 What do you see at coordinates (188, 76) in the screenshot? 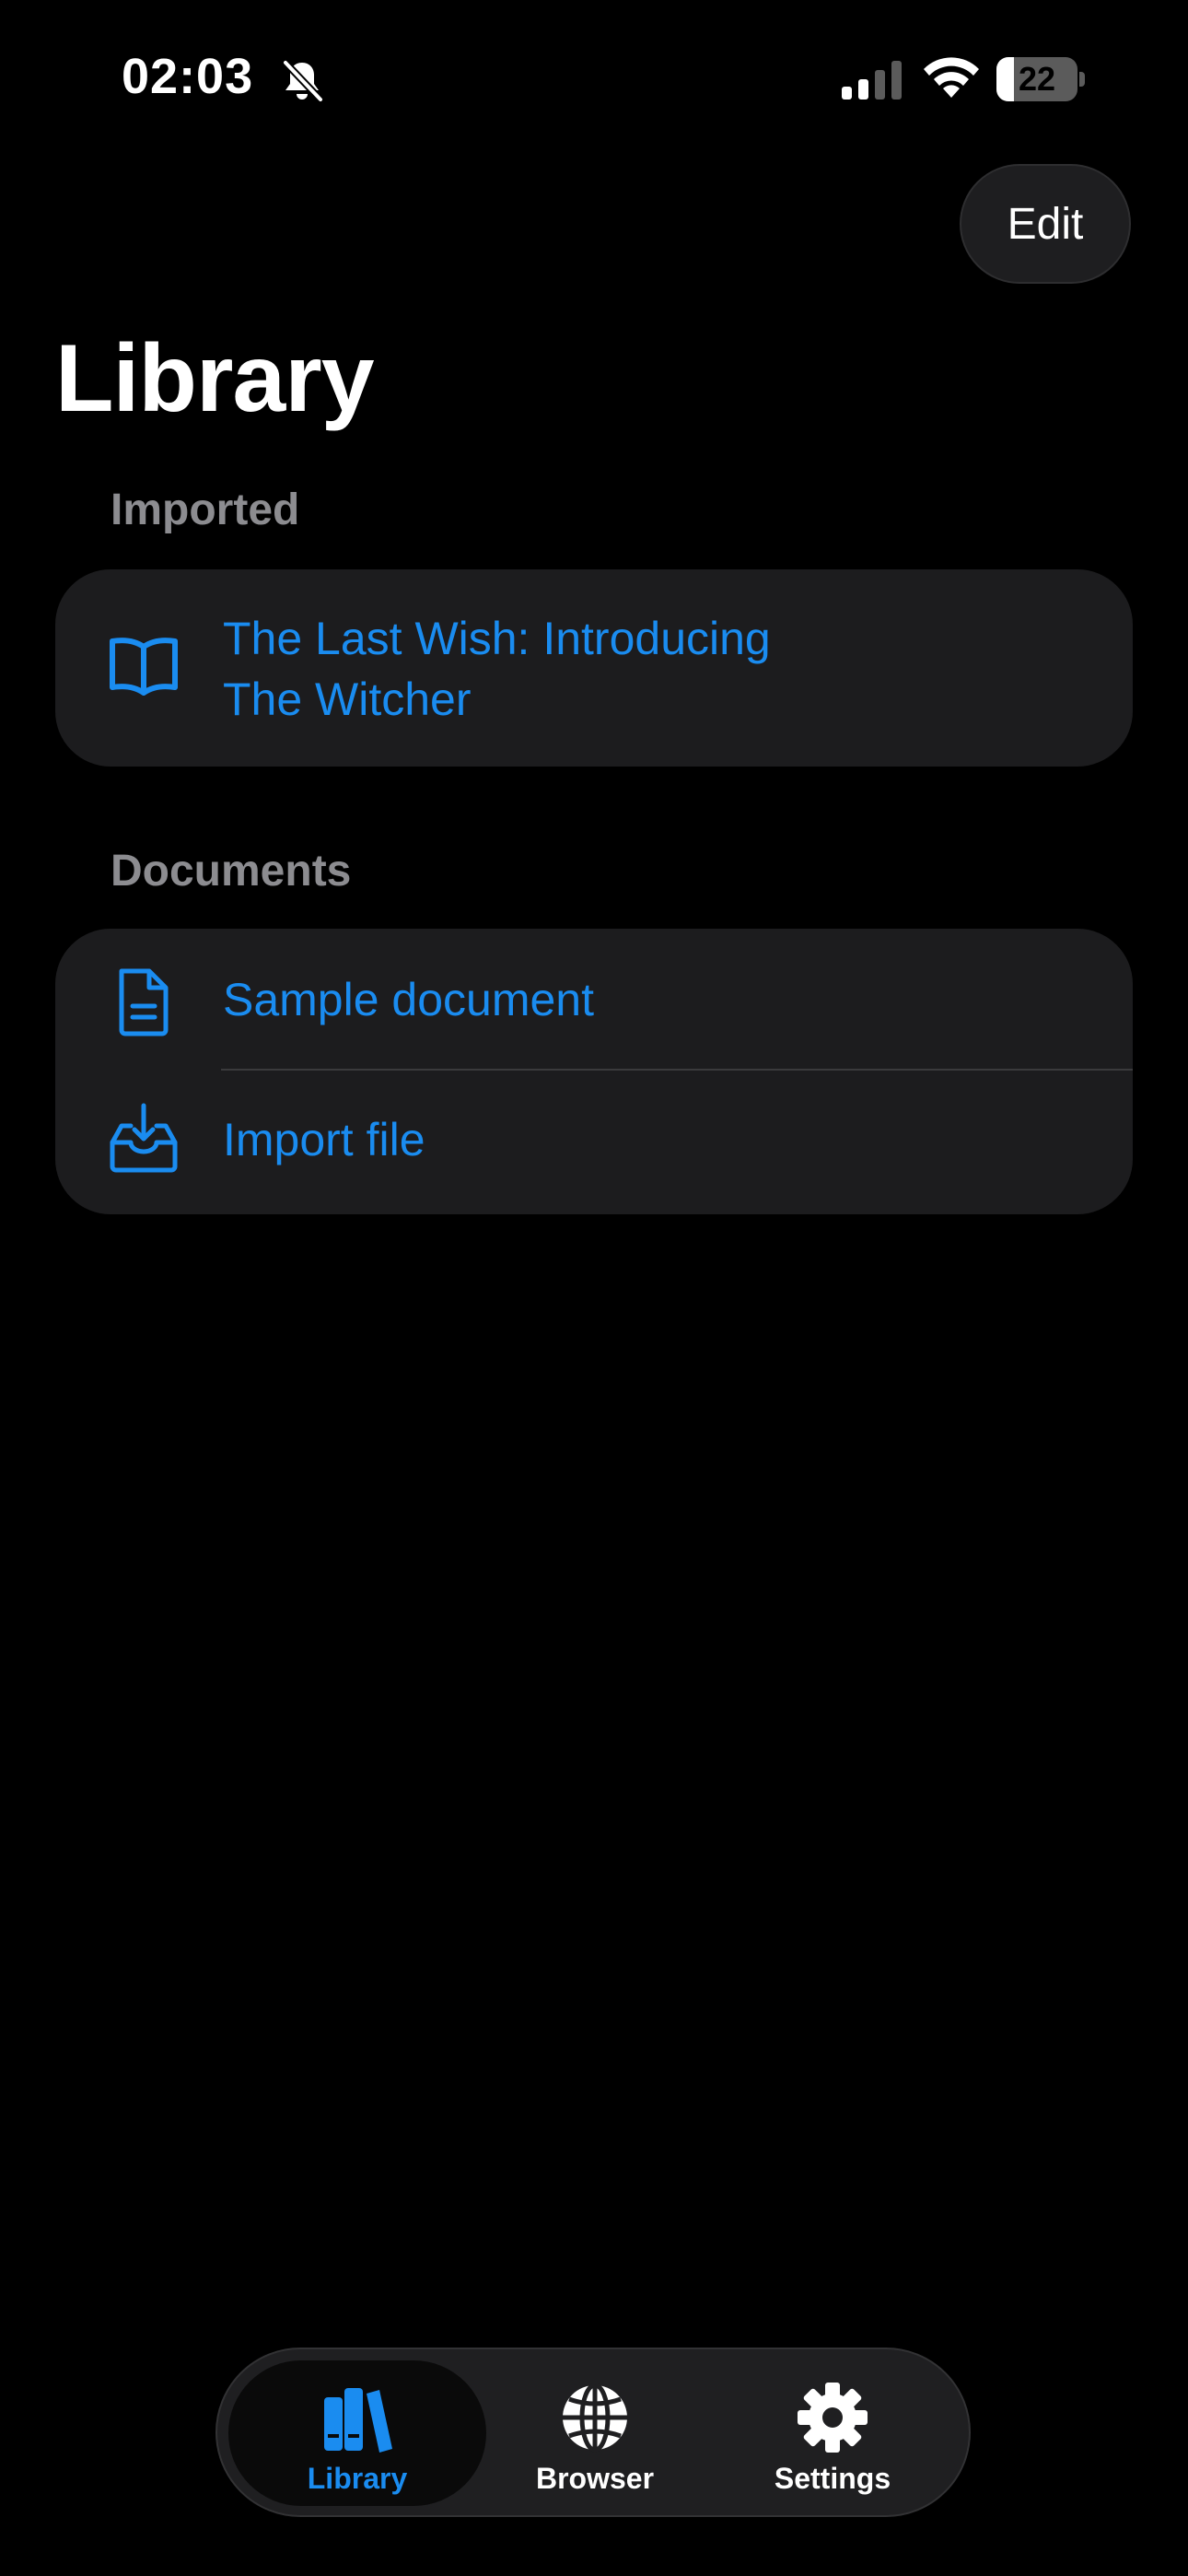
I see `status-time: 02:03` at bounding box center [188, 76].